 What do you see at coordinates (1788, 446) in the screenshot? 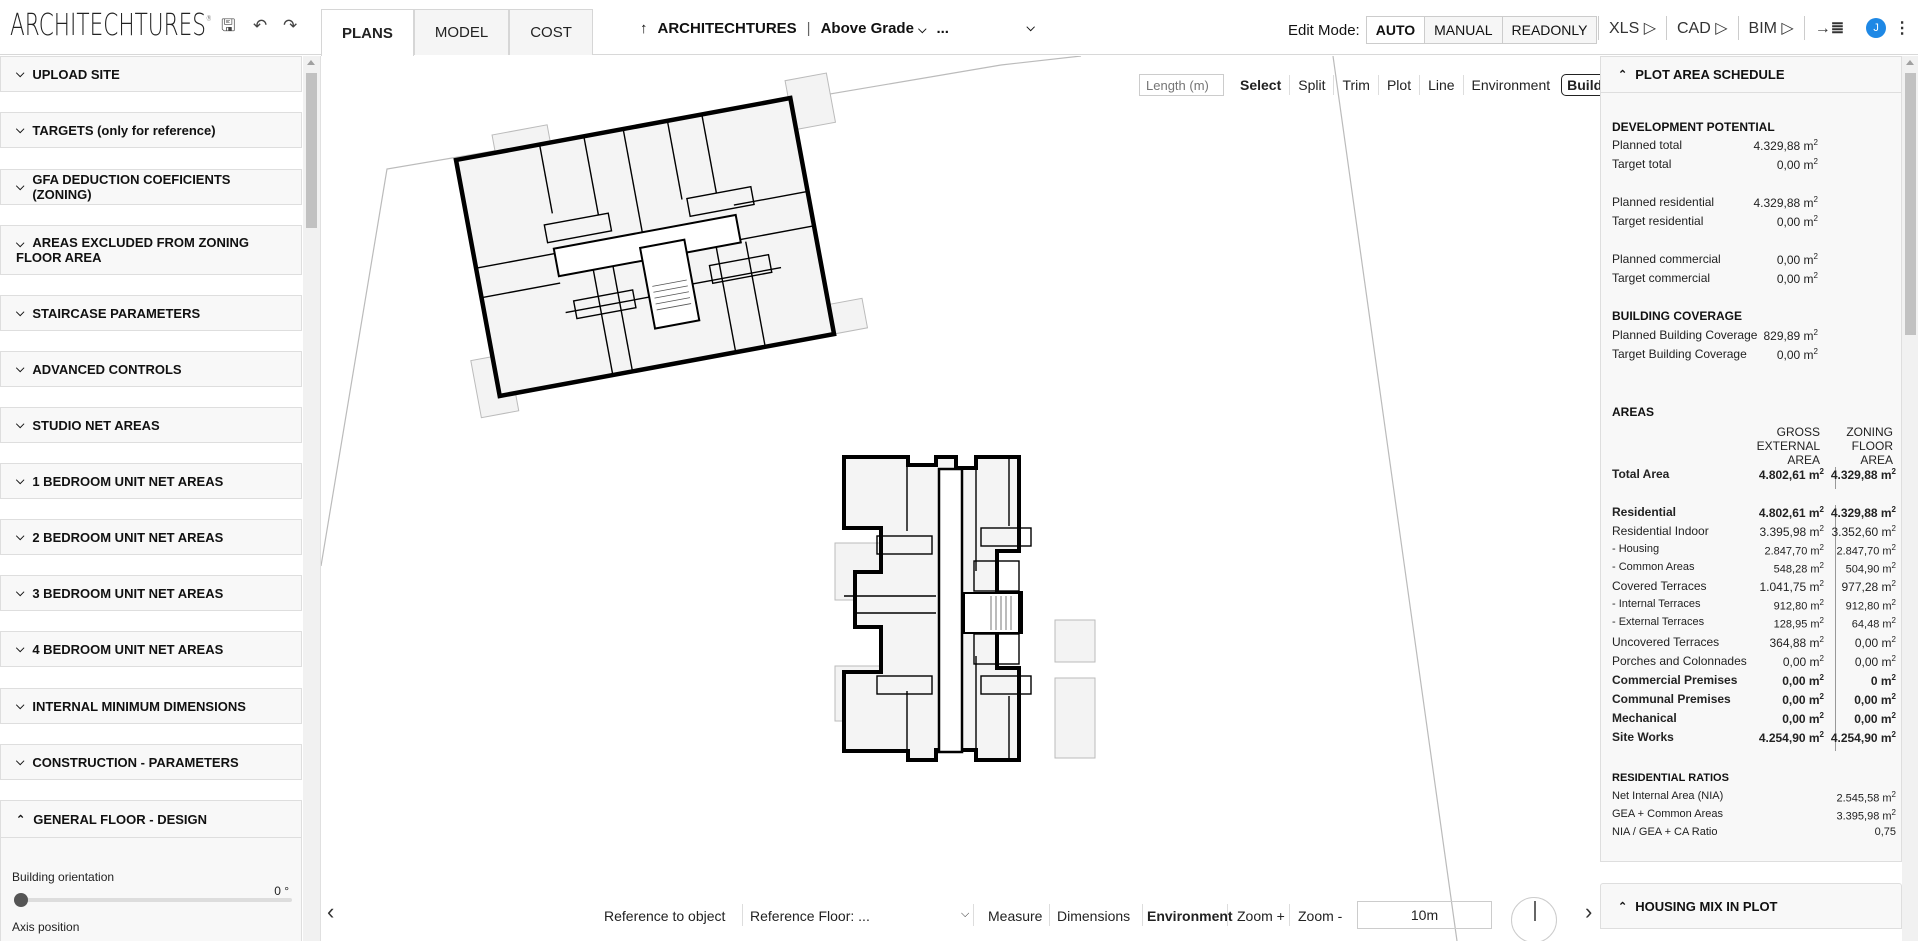
I see `col-header-gea: GROSS EXTERNAL AREA` at bounding box center [1788, 446].